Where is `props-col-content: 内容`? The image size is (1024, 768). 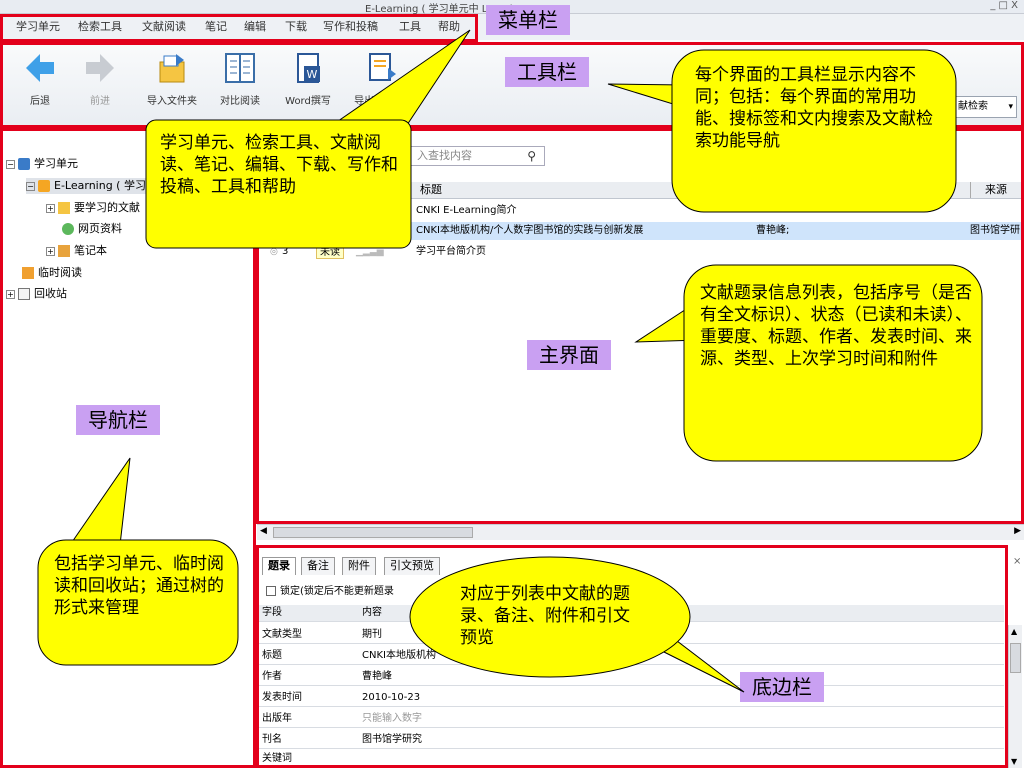 props-col-content: 内容 is located at coordinates (372, 612).